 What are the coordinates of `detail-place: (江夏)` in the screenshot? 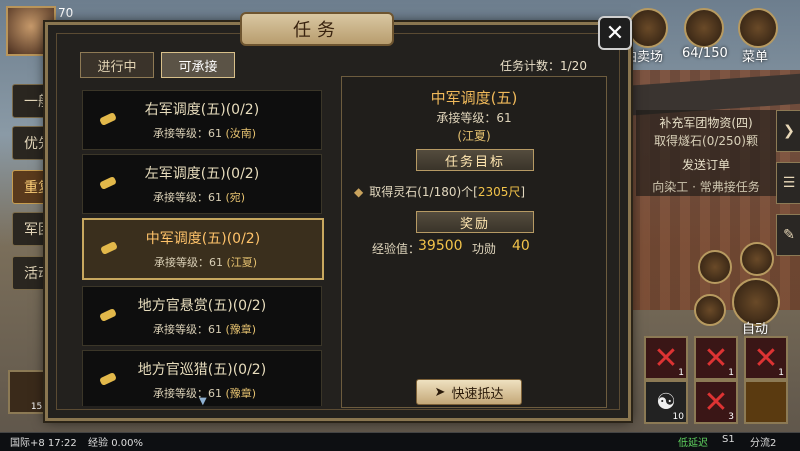 It's located at (474, 136).